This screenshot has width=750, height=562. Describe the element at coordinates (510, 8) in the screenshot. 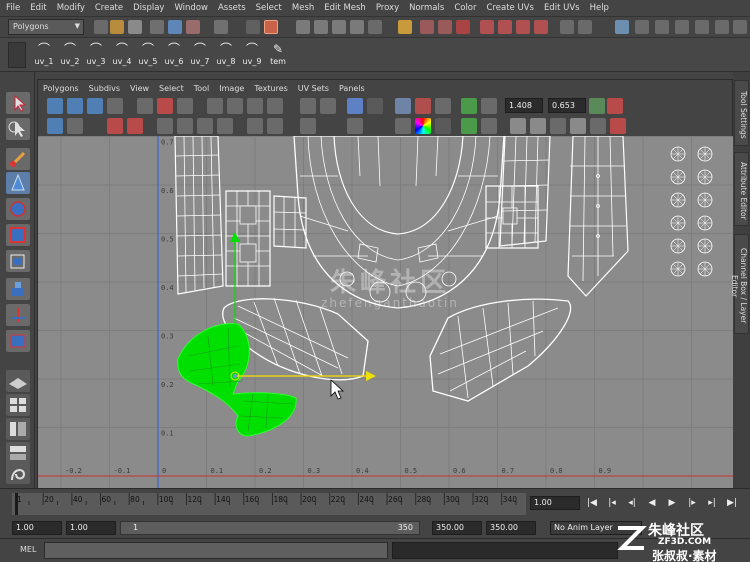

I see `menu-create-uvs: Create UVs` at that location.